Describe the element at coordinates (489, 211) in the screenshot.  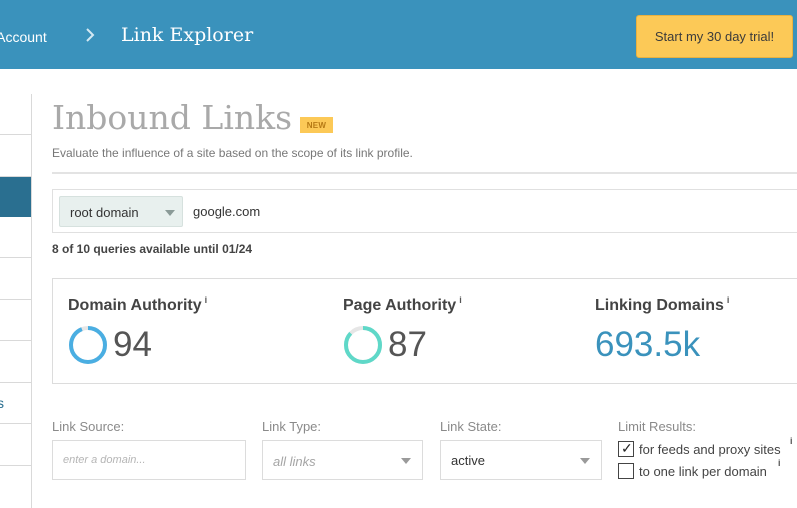
I see `domain-search-input` at that location.